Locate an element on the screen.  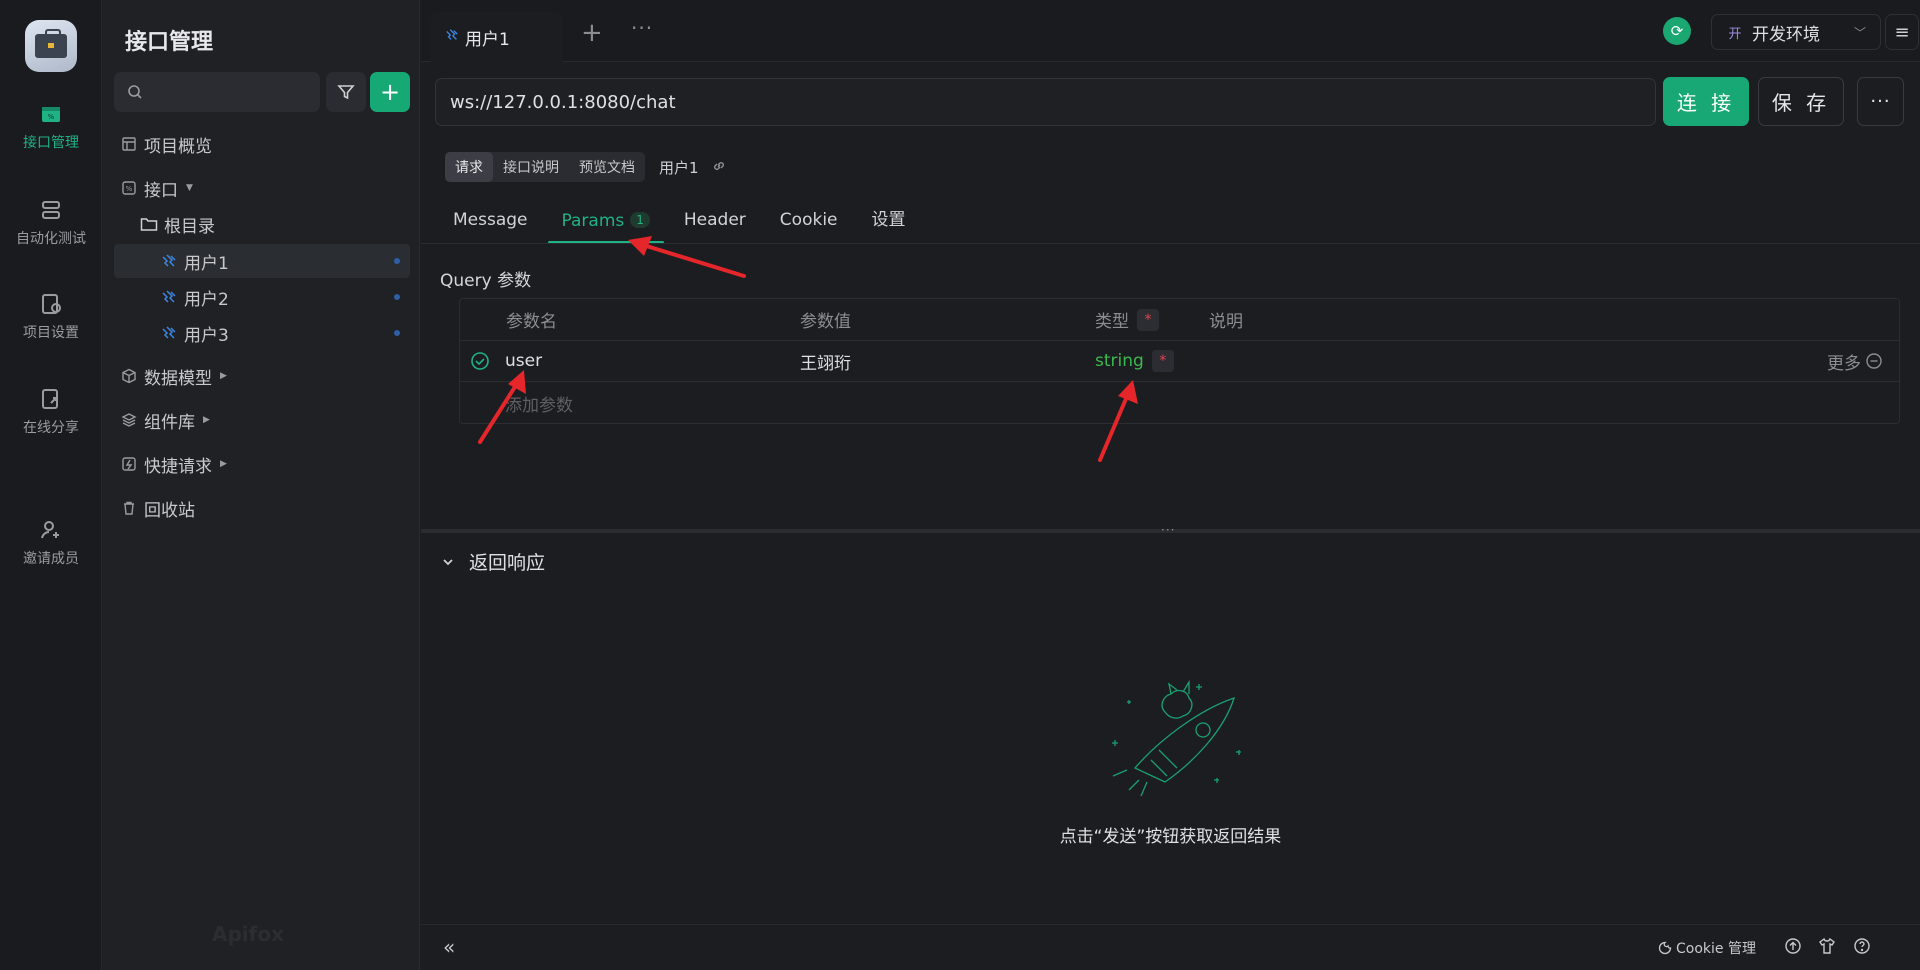
tree-item-quick-request: 快捷请求 ▶ is located at coordinates (262, 464).